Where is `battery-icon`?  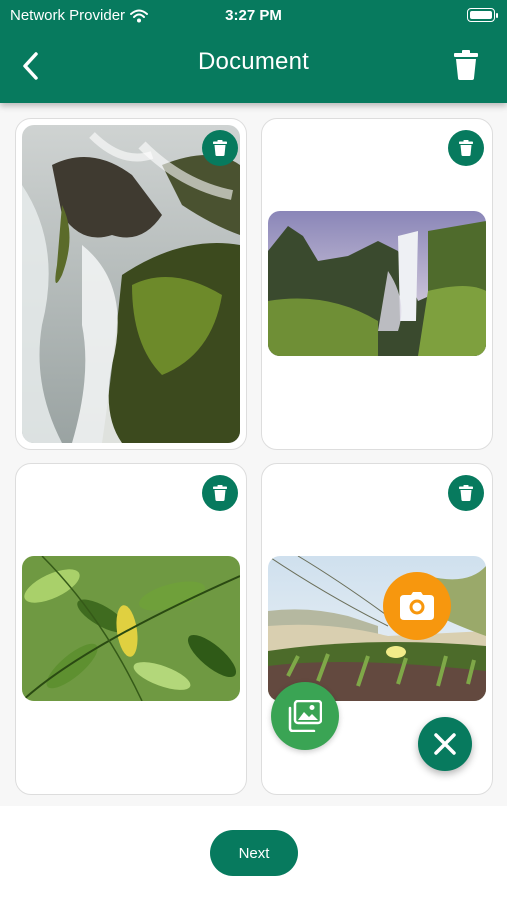
battery-icon is located at coordinates (482, 15).